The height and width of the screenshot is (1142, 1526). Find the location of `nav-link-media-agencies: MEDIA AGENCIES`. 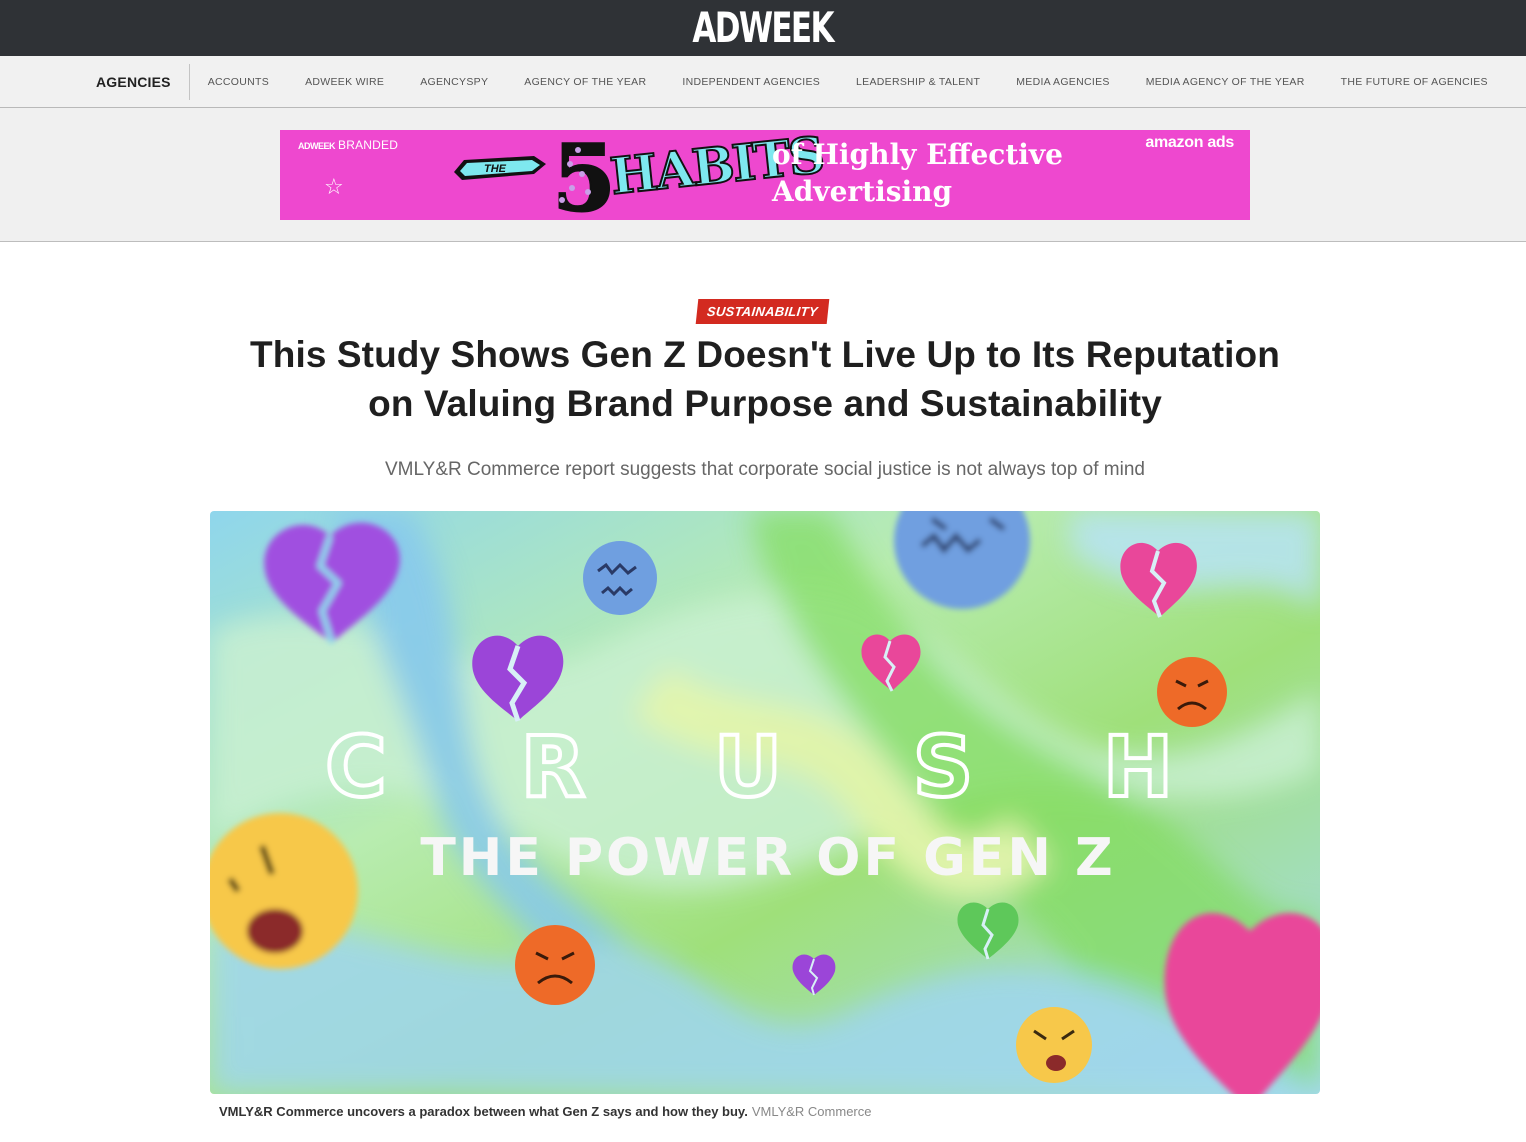

nav-link-media-agencies: MEDIA AGENCIES is located at coordinates (1062, 82).